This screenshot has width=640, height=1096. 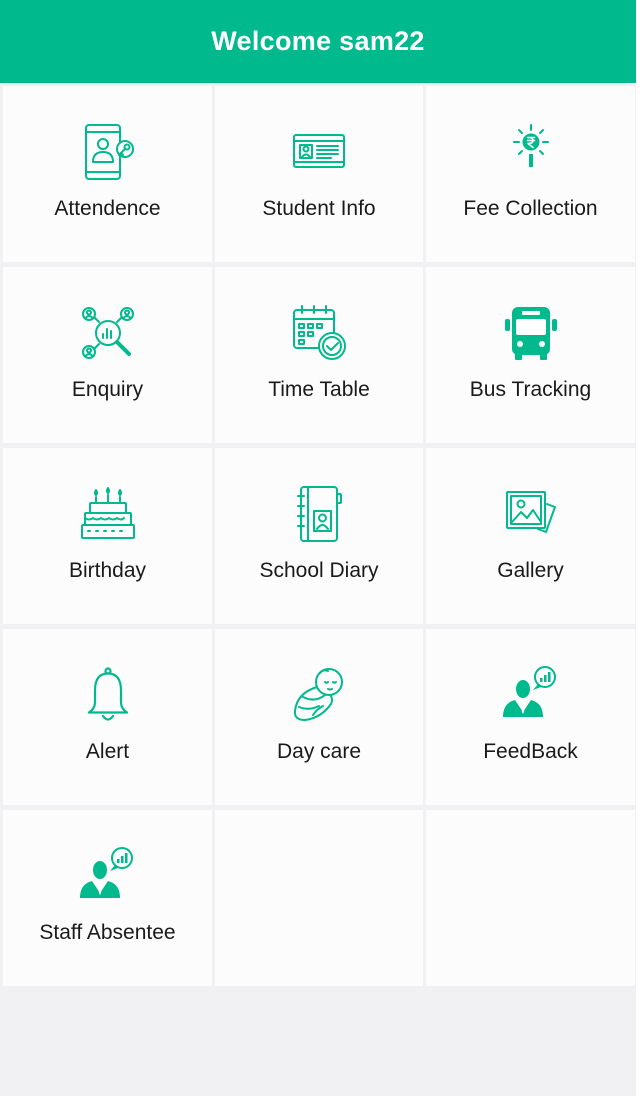 I want to click on rupee-bulb-icon, so click(x=531, y=152).